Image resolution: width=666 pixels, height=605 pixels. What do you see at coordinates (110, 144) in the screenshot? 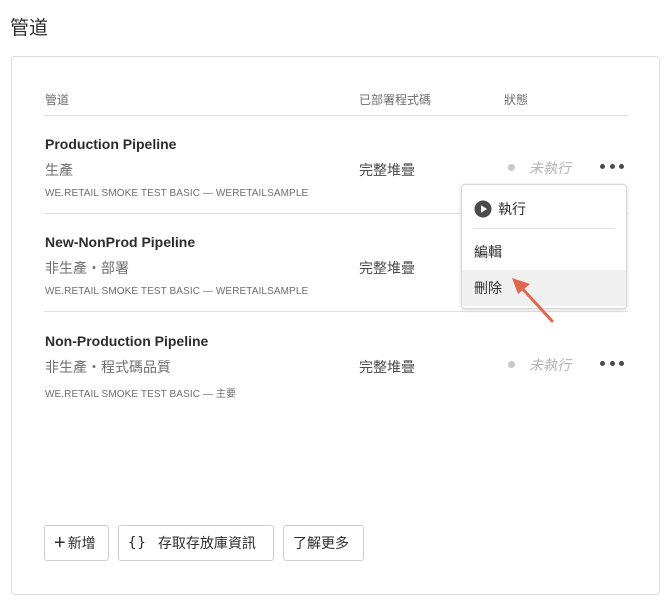
I see `pipeline-name: Production Pipeline` at bounding box center [110, 144].